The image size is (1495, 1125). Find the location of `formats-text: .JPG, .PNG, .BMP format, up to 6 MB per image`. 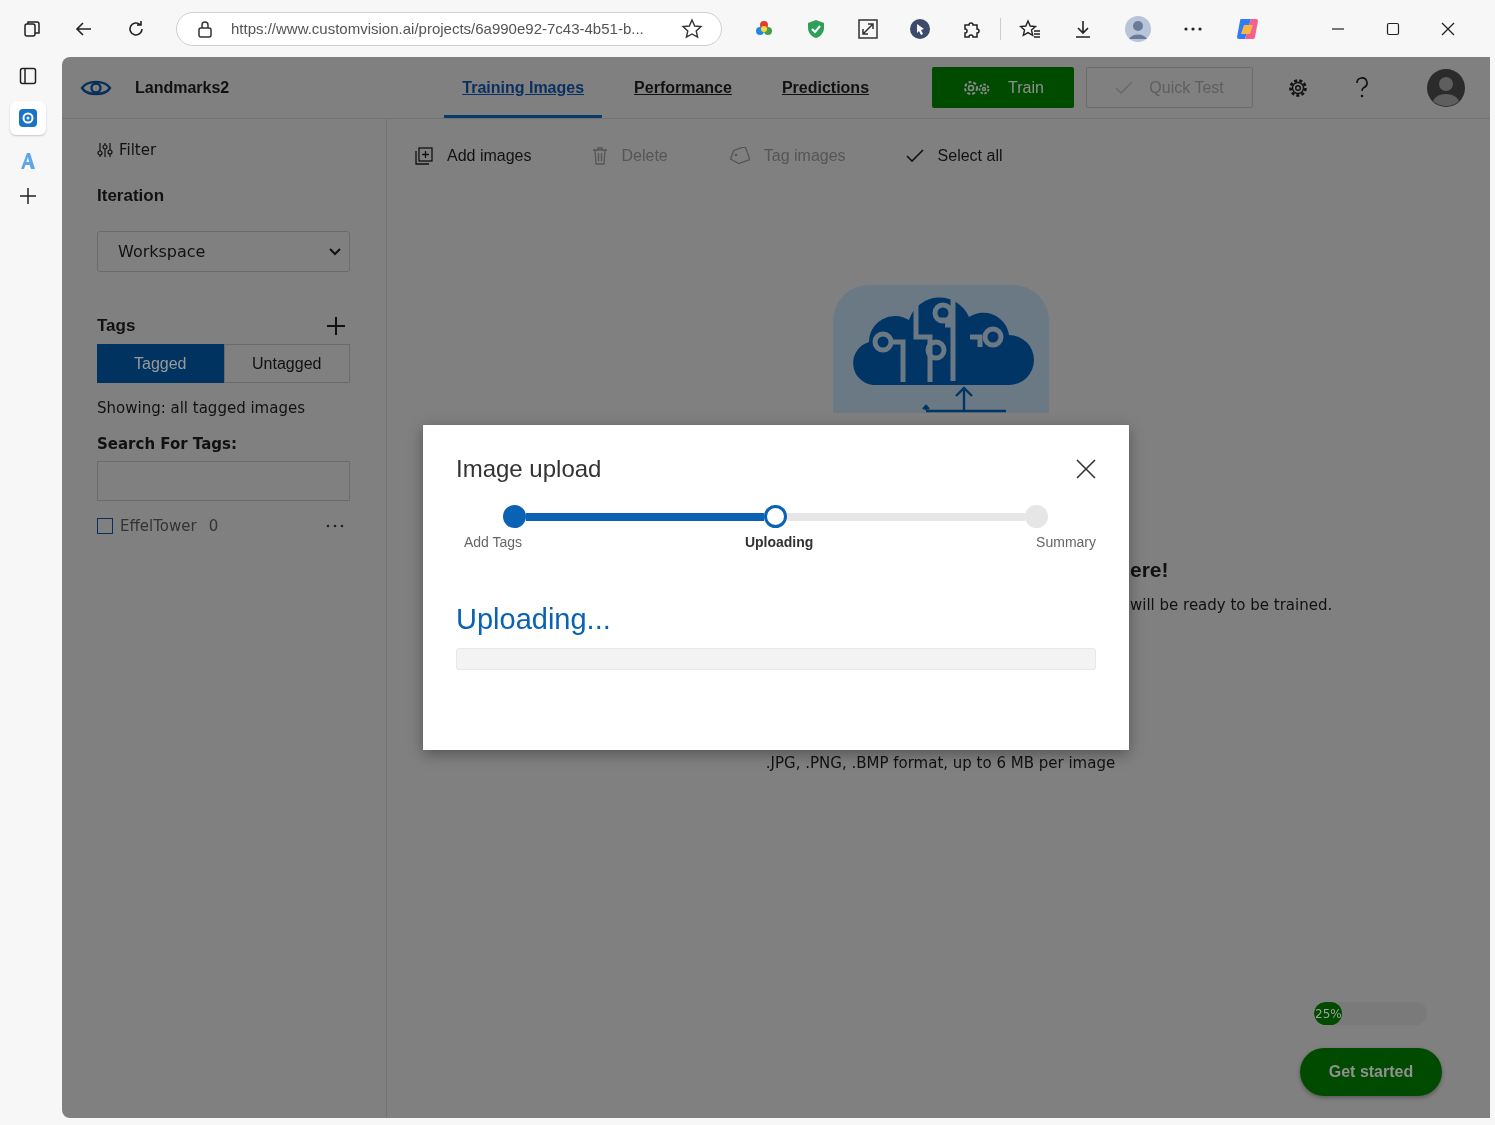

formats-text: .JPG, .PNG, .BMP format, up to 6 MB per image is located at coordinates (940, 763).